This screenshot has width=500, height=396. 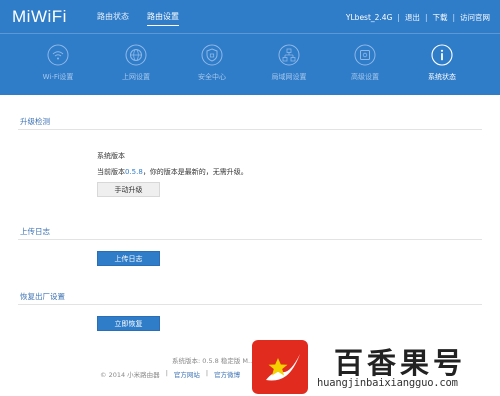 I want to click on nav-label: 上网设置, so click(x=136, y=77).